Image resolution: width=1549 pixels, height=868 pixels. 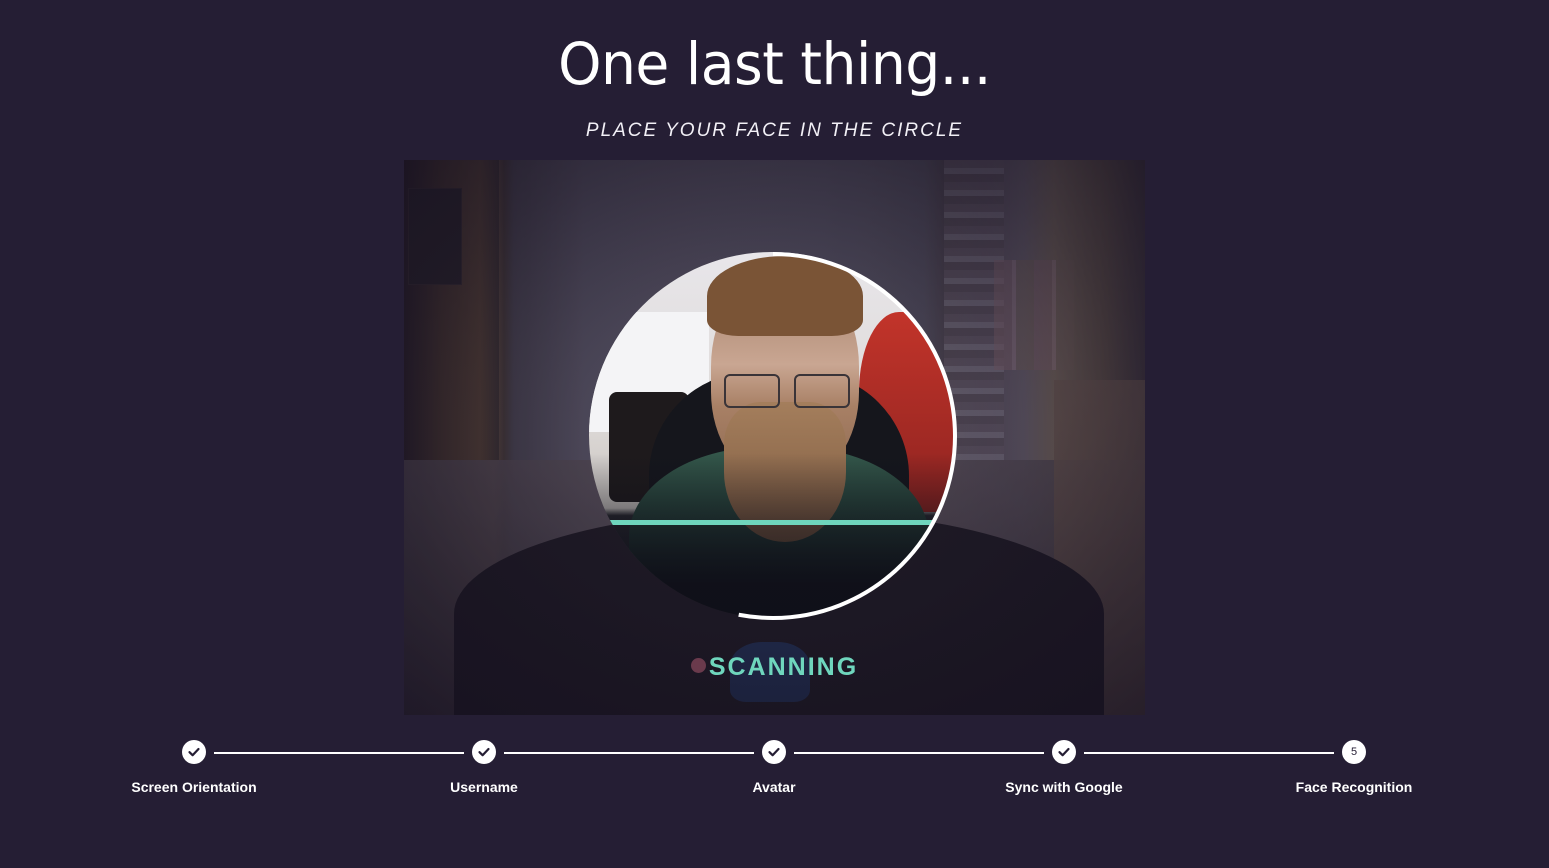 What do you see at coordinates (194, 787) in the screenshot?
I see `step-label: Screen Orientation` at bounding box center [194, 787].